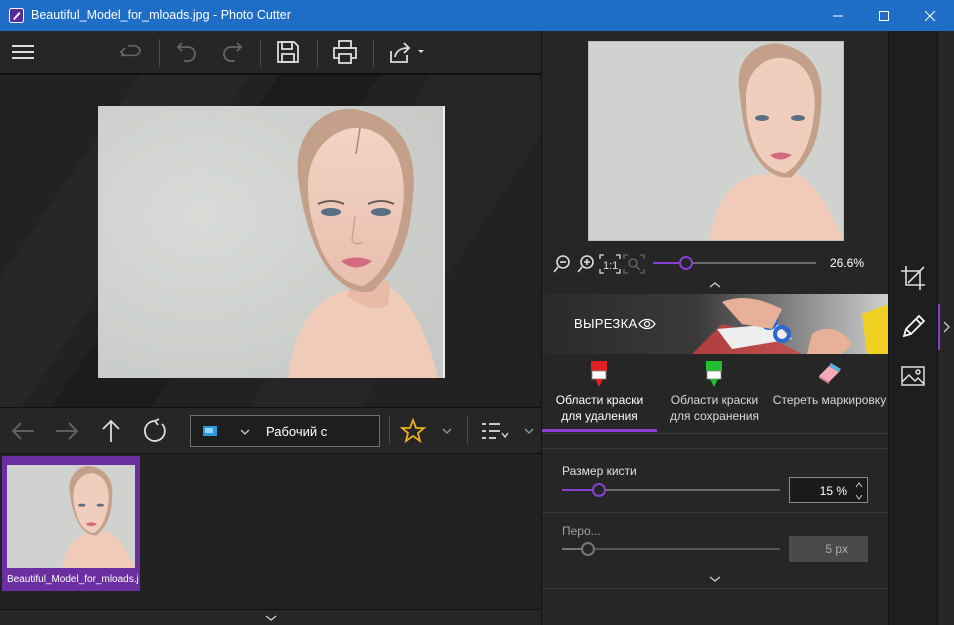  I want to click on tool-label: Области краски для сохранения, so click(714, 408).